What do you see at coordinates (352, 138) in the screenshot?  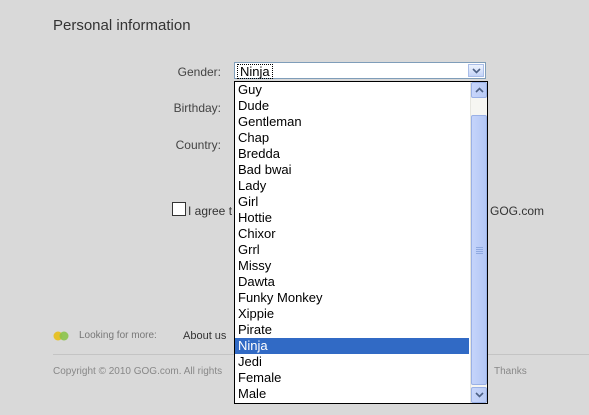 I see `dropdown-option: Chap` at bounding box center [352, 138].